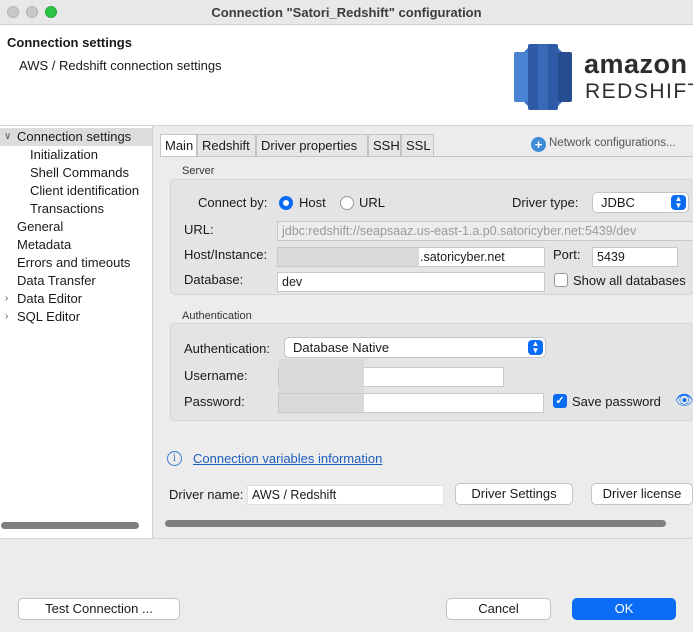  What do you see at coordinates (567, 254) in the screenshot?
I see `port-label: Port:` at bounding box center [567, 254].